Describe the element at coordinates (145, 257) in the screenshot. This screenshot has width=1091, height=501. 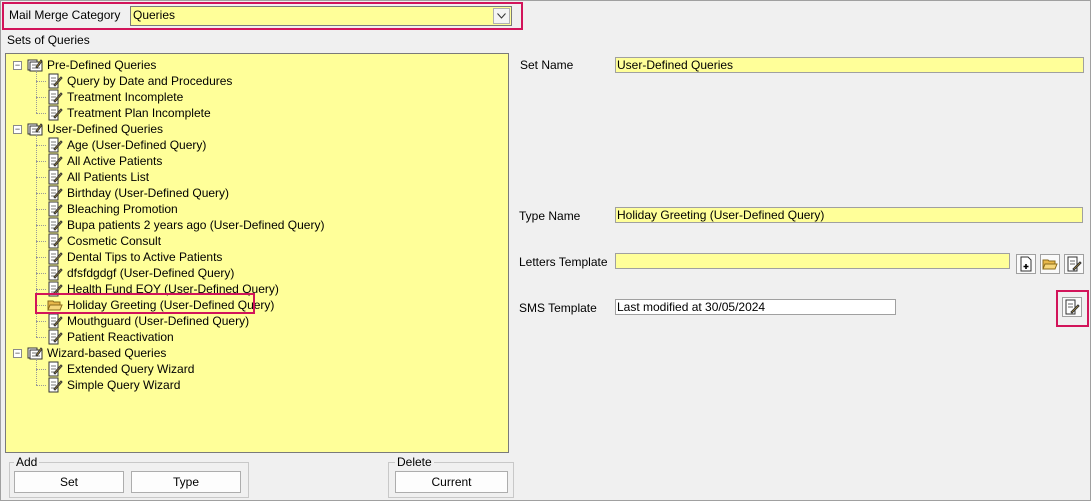
I see `tree-item-label: Dental Tips to Active Patients` at that location.